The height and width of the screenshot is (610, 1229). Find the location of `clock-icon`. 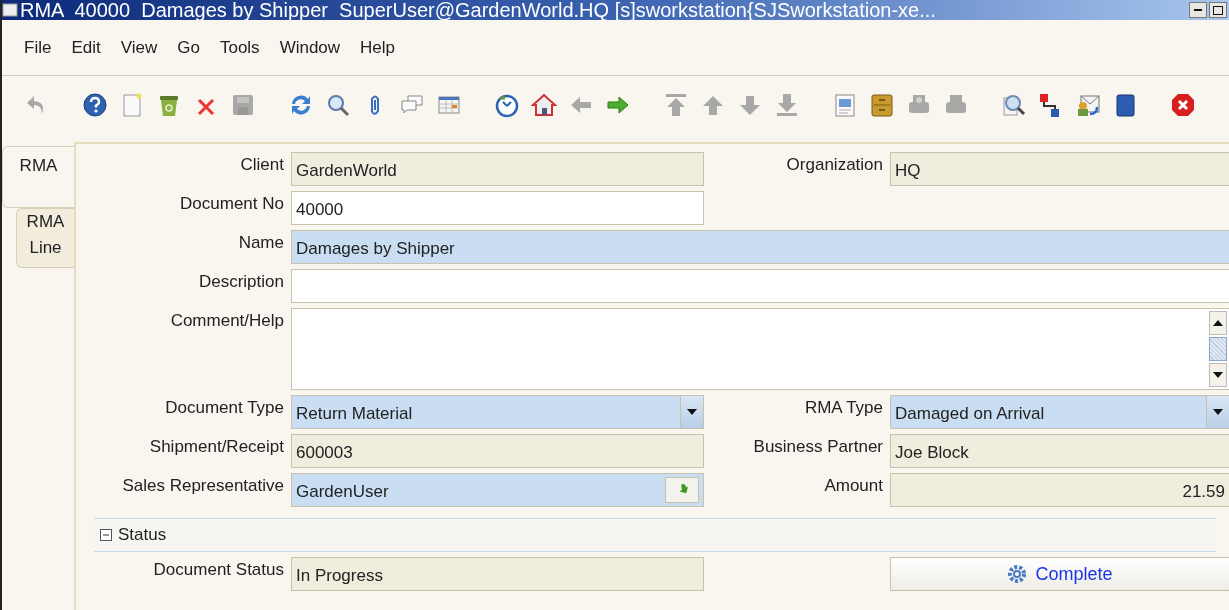

clock-icon is located at coordinates (507, 105).